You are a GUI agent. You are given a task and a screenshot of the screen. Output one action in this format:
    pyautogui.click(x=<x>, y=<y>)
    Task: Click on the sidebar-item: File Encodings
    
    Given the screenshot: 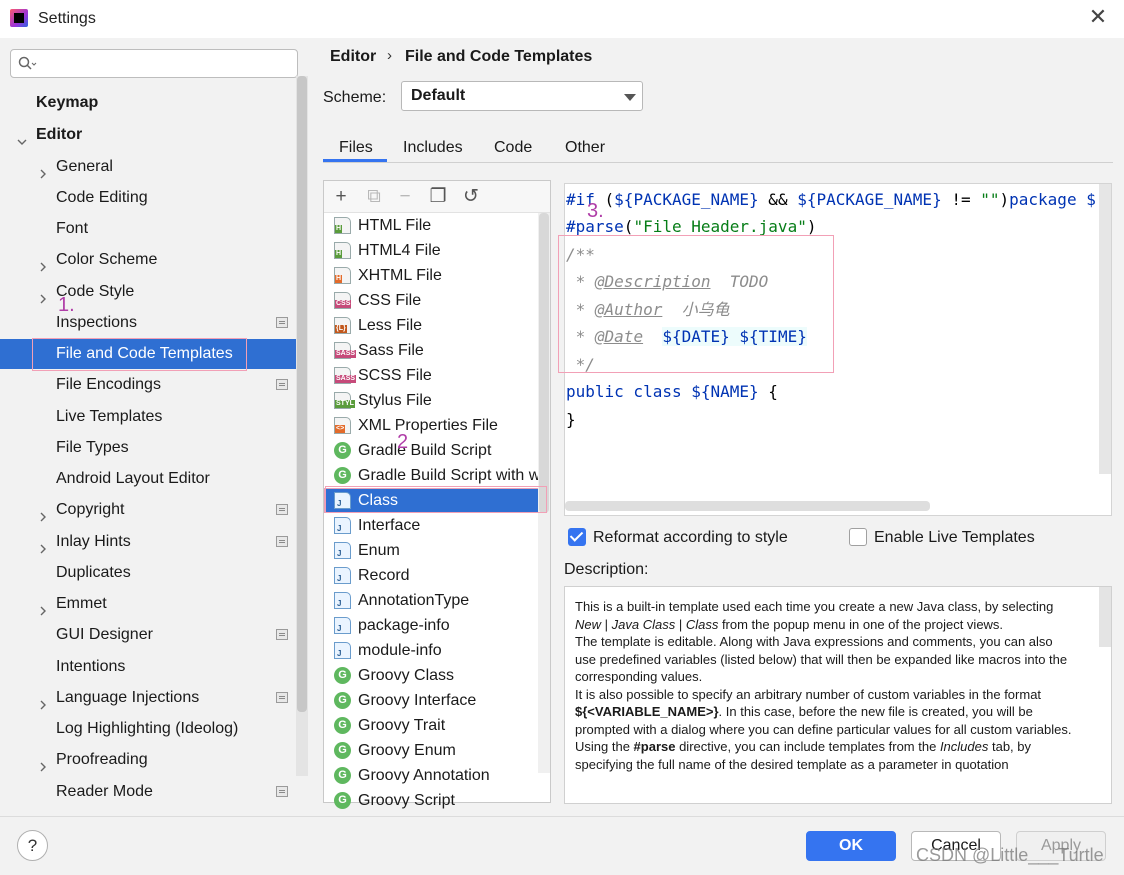 What is the action you would take?
    pyautogui.click(x=150, y=385)
    